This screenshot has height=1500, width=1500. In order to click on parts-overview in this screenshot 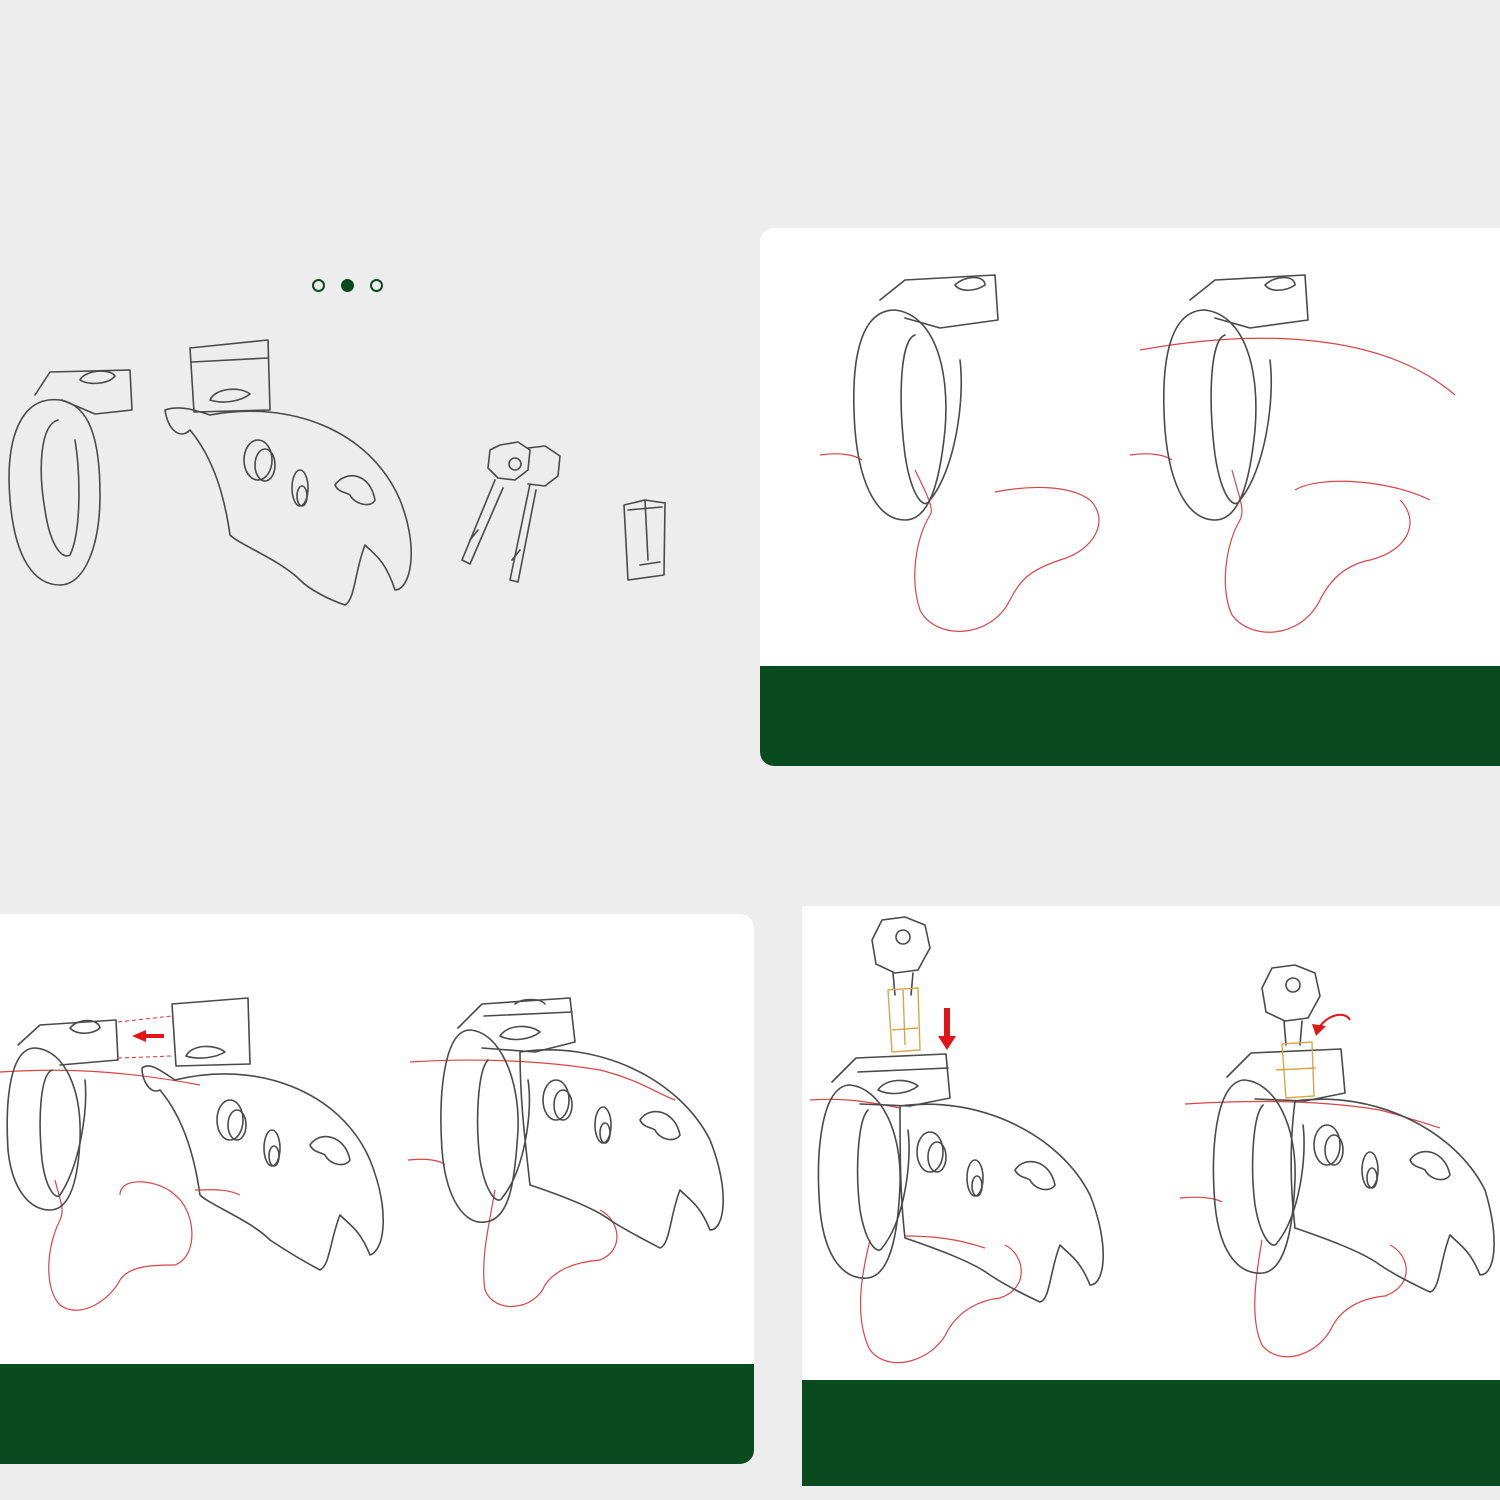, I will do `click(337, 472)`.